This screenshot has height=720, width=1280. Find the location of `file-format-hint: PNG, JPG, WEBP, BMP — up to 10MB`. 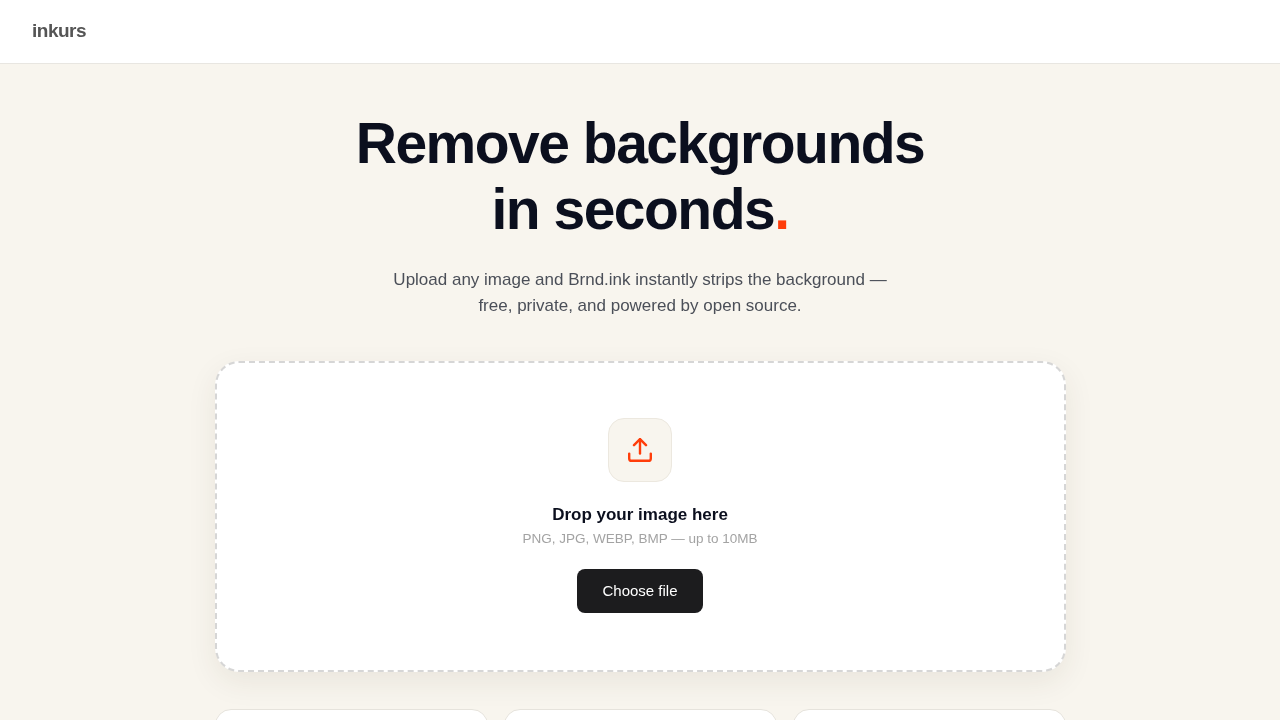

file-format-hint: PNG, JPG, WEBP, BMP — up to 10MB is located at coordinates (640, 539).